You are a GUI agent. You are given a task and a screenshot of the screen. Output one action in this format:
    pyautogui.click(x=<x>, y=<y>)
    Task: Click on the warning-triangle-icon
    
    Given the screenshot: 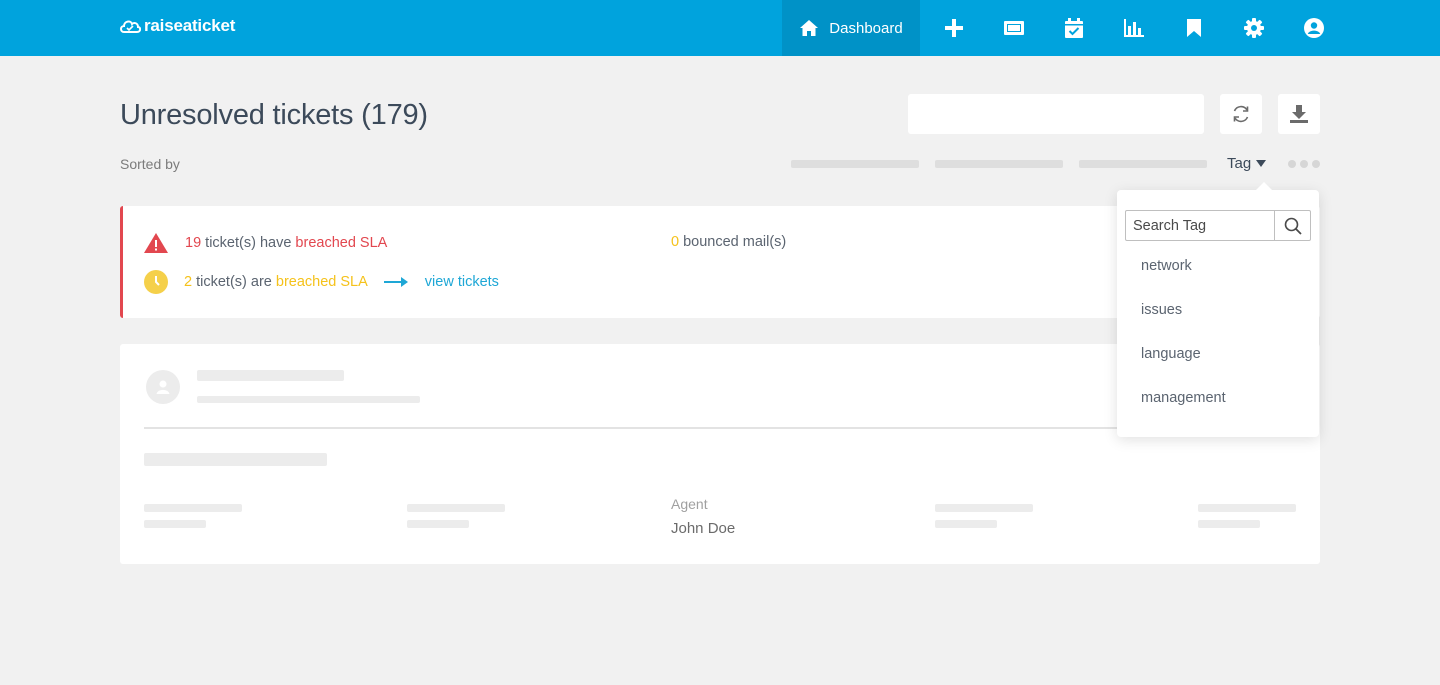 What is the action you would take?
    pyautogui.click(x=156, y=243)
    